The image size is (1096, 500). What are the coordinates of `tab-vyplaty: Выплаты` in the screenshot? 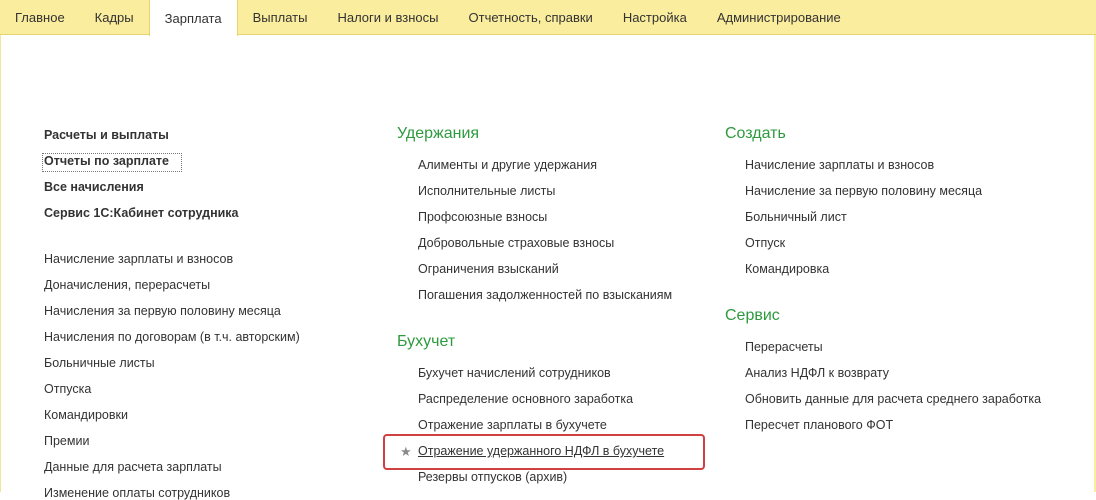 It's located at (280, 17).